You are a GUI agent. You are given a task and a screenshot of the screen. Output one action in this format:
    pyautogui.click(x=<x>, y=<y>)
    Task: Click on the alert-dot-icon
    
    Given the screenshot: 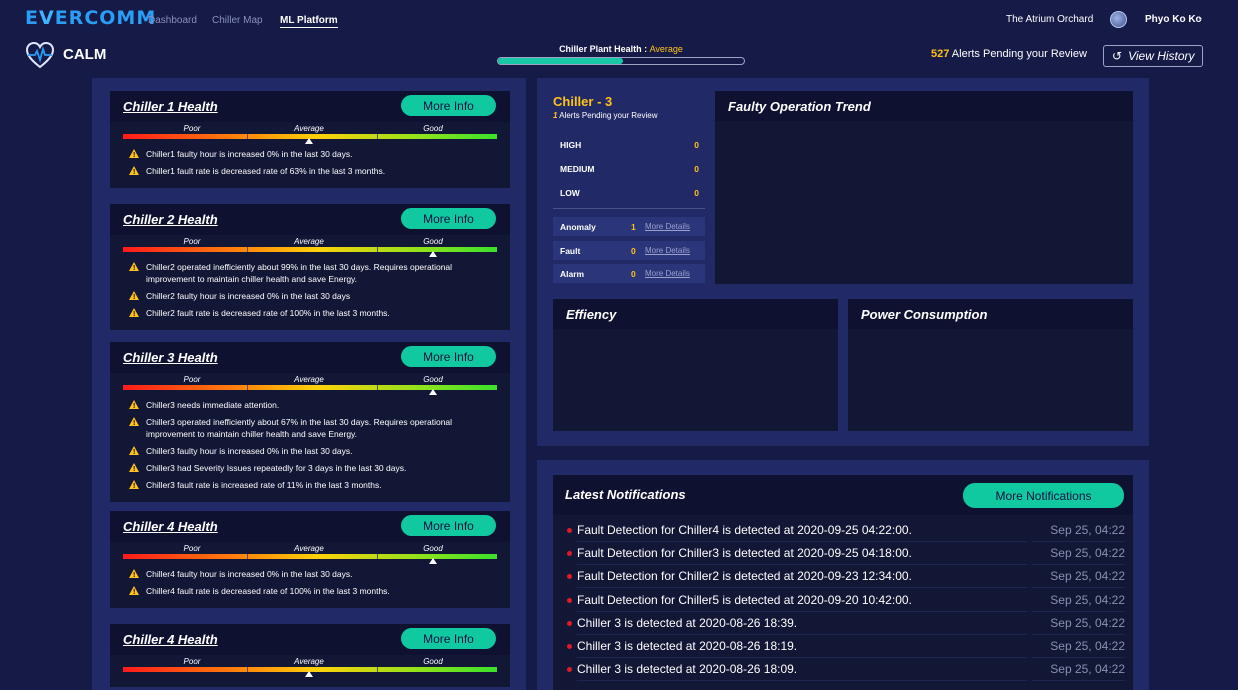 What is the action you would take?
    pyautogui.click(x=569, y=577)
    